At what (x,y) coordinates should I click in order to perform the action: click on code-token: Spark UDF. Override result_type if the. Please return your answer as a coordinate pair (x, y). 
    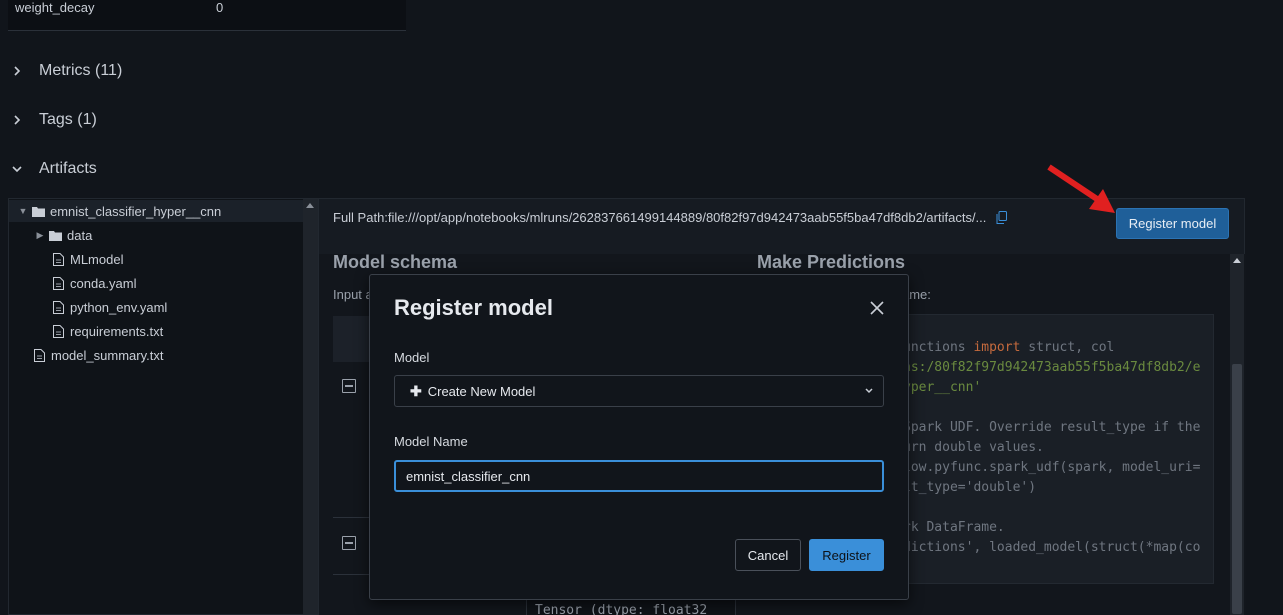
    Looking at the image, I should click on (1052, 427).